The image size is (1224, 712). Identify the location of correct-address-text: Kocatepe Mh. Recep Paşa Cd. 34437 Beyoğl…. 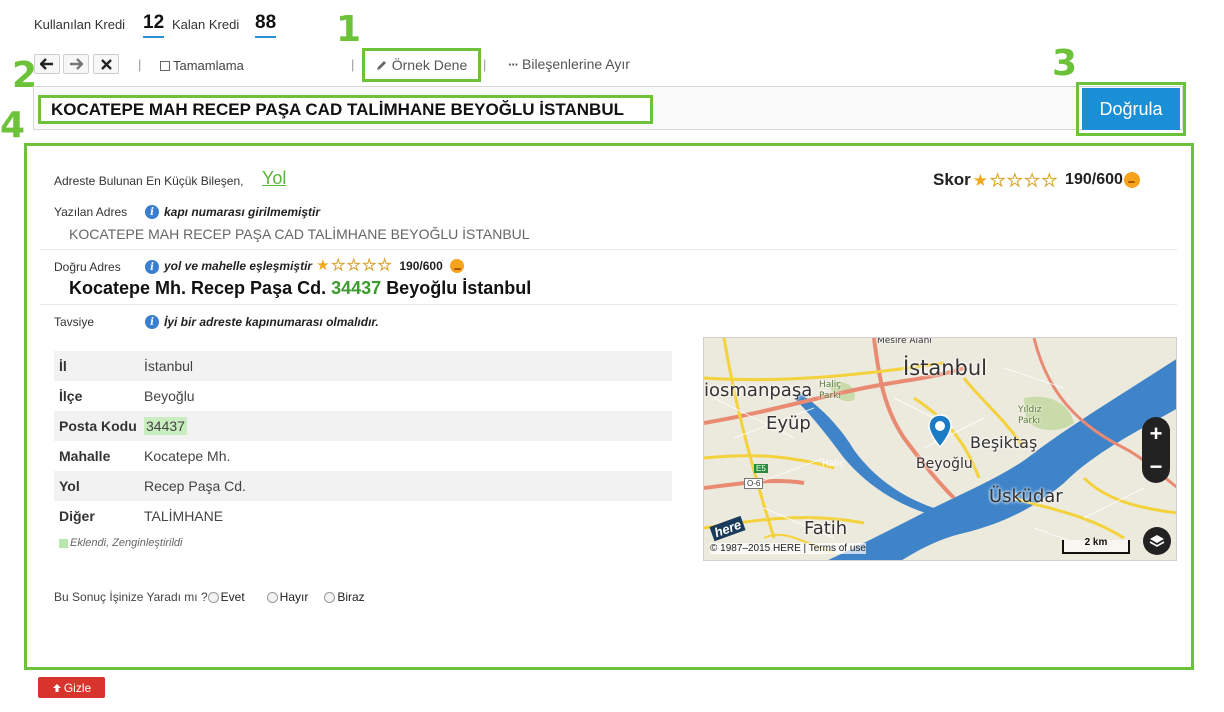
(300, 288).